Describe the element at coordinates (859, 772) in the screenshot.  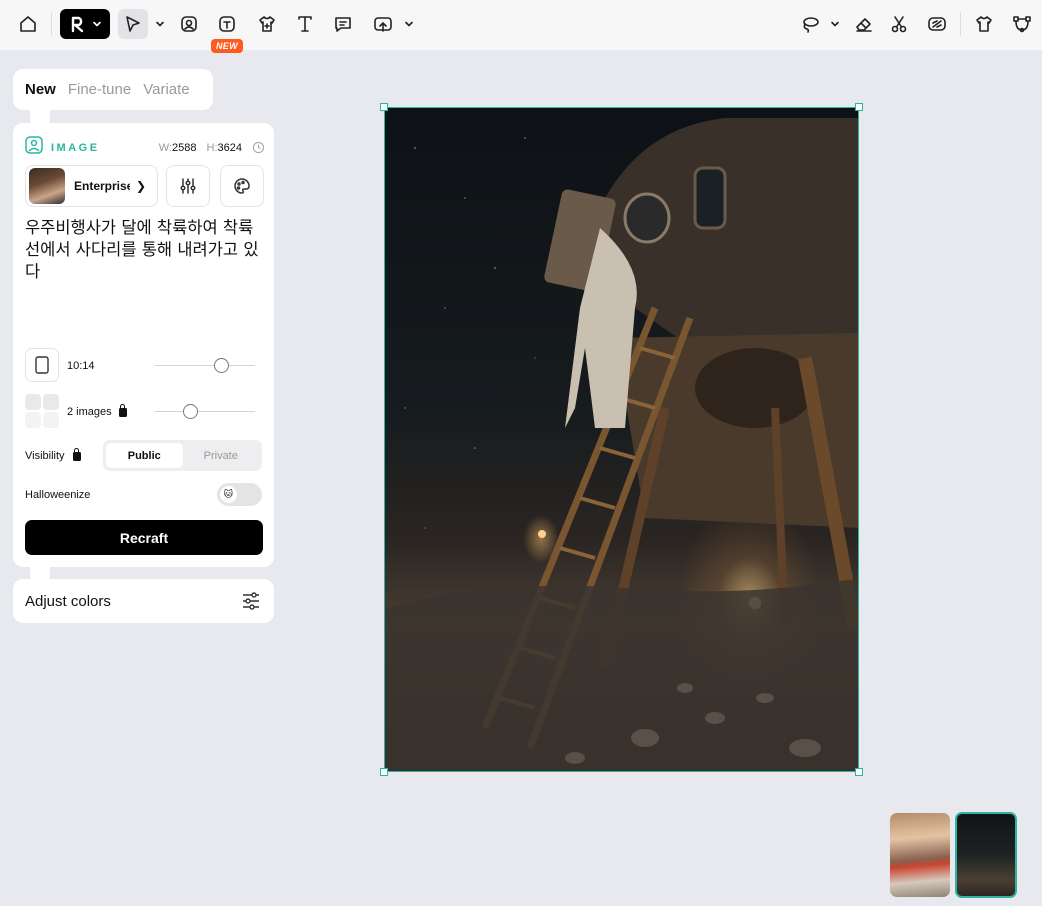
I see `resize-handle-bottom-right` at that location.